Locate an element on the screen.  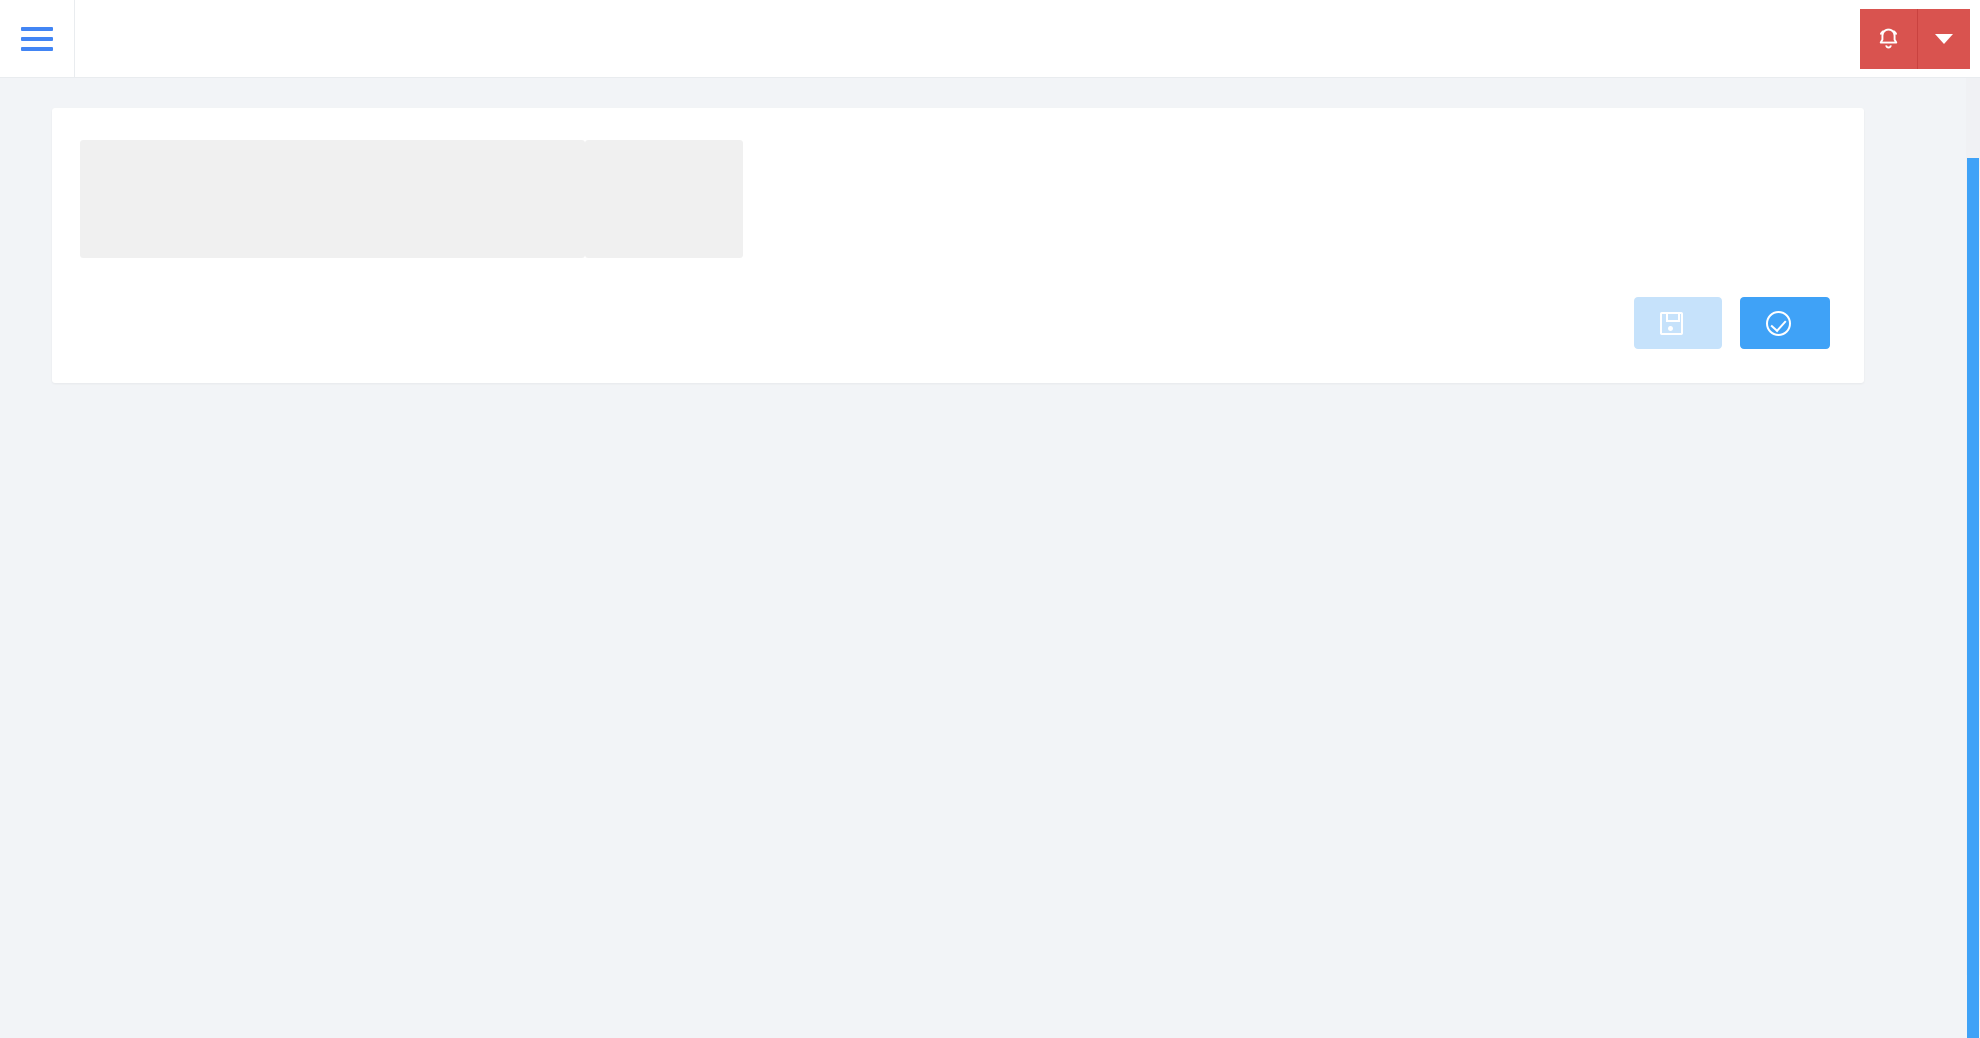
hamburger-icon is located at coordinates (37, 38).